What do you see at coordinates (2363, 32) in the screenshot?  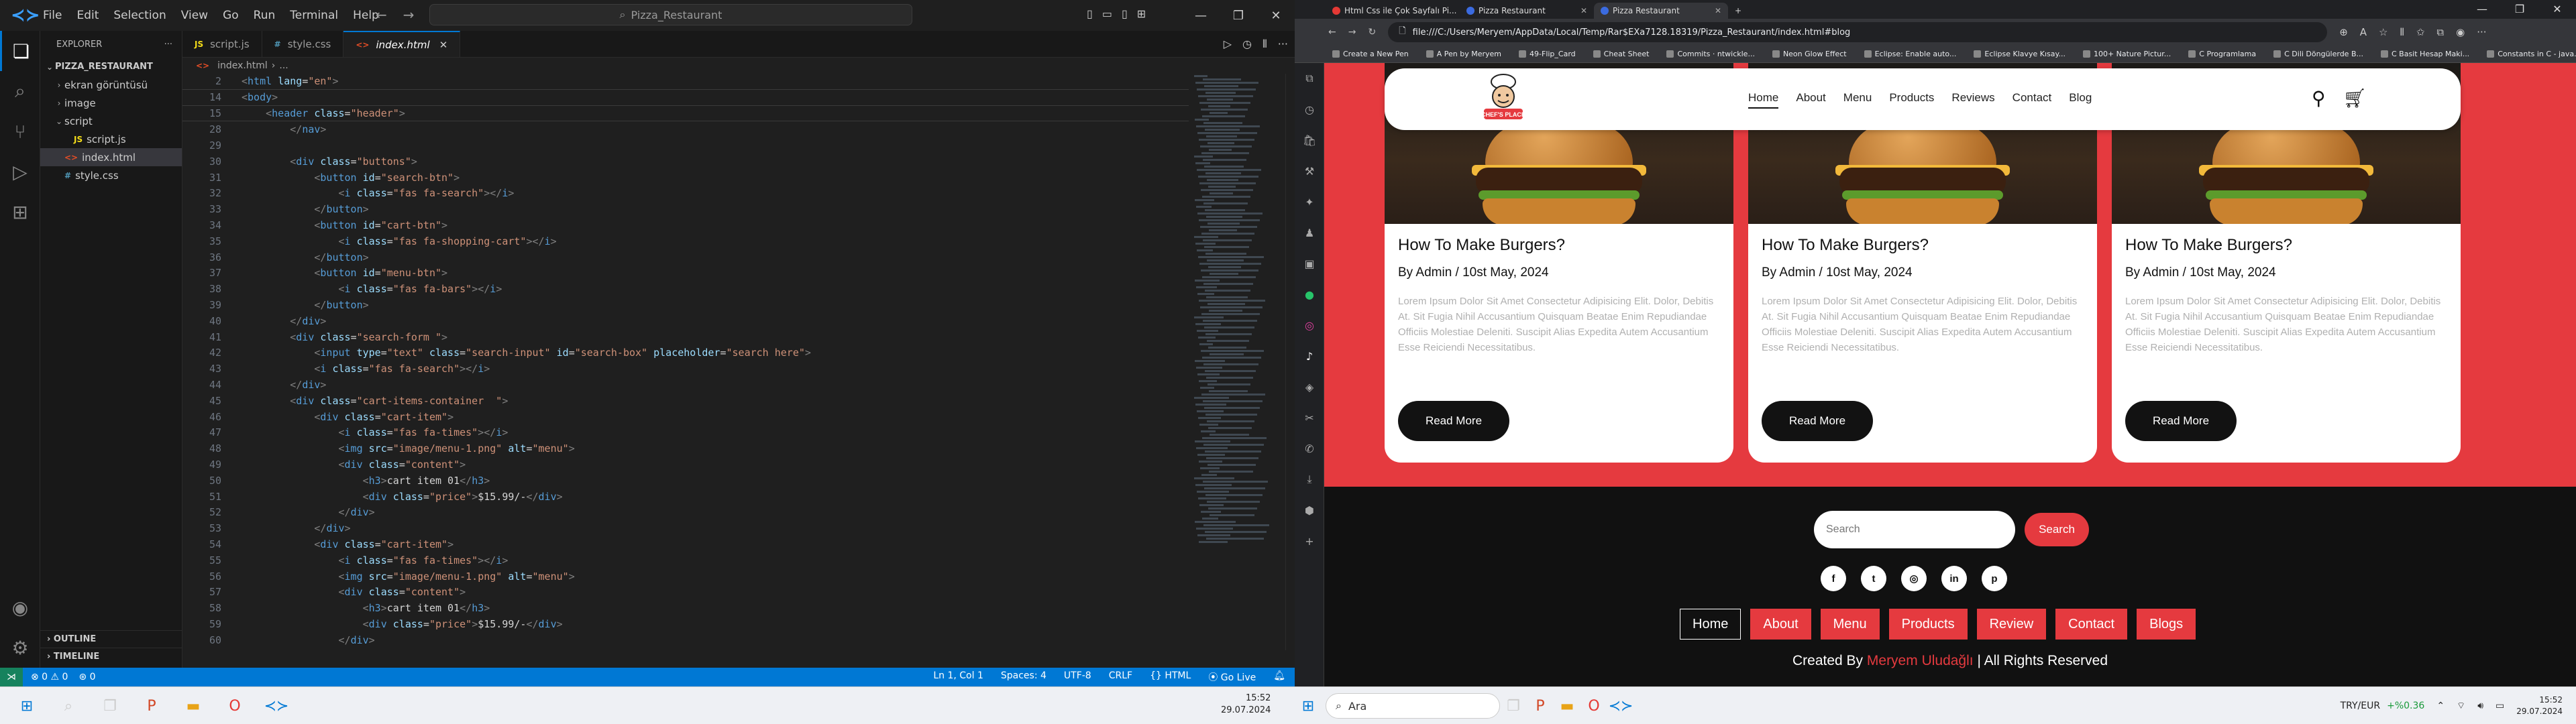 I see `read-aloud-icon: A` at bounding box center [2363, 32].